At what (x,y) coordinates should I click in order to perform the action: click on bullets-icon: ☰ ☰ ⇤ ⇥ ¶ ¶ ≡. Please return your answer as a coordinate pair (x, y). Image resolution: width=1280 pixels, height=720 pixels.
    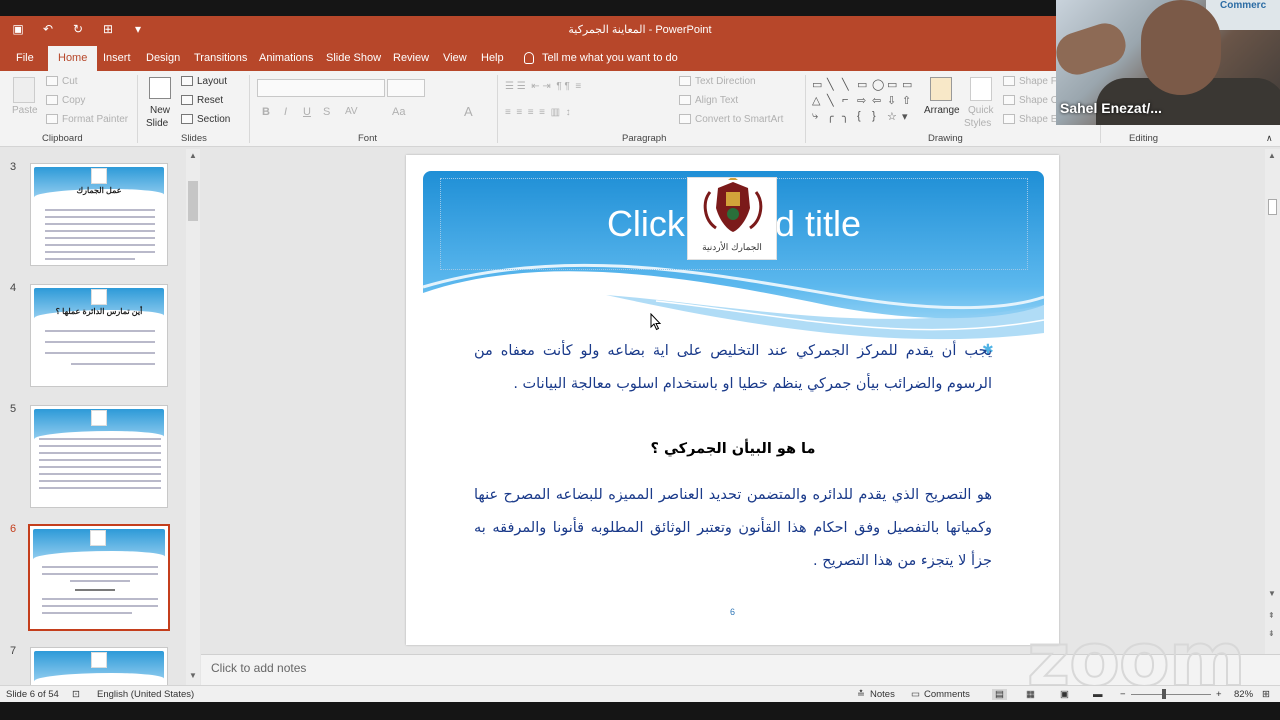
    Looking at the image, I should click on (543, 86).